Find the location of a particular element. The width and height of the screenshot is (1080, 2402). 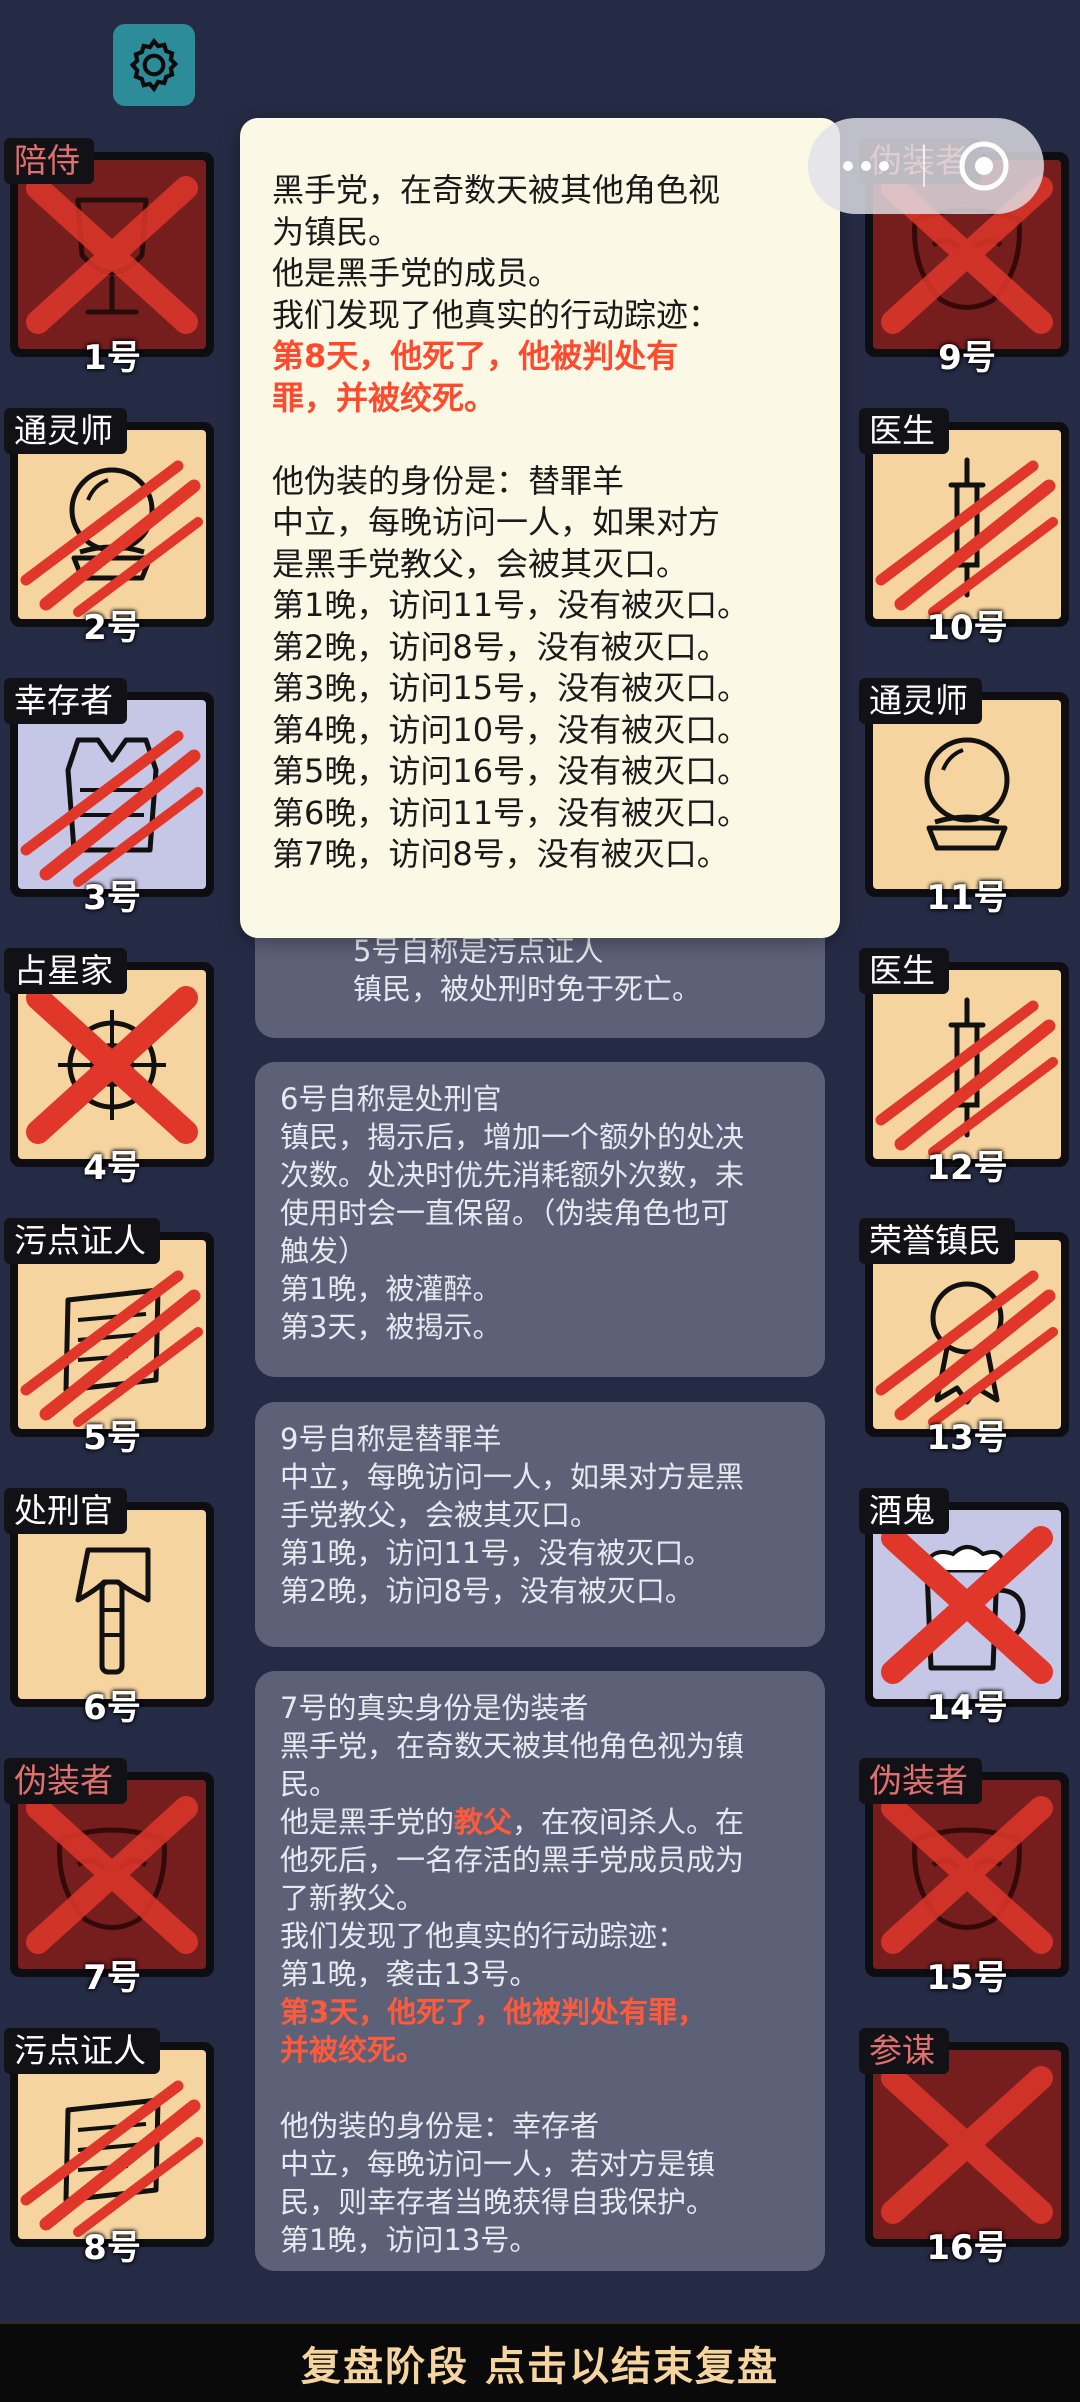

player-number: 4号 is located at coordinates (112, 1168).